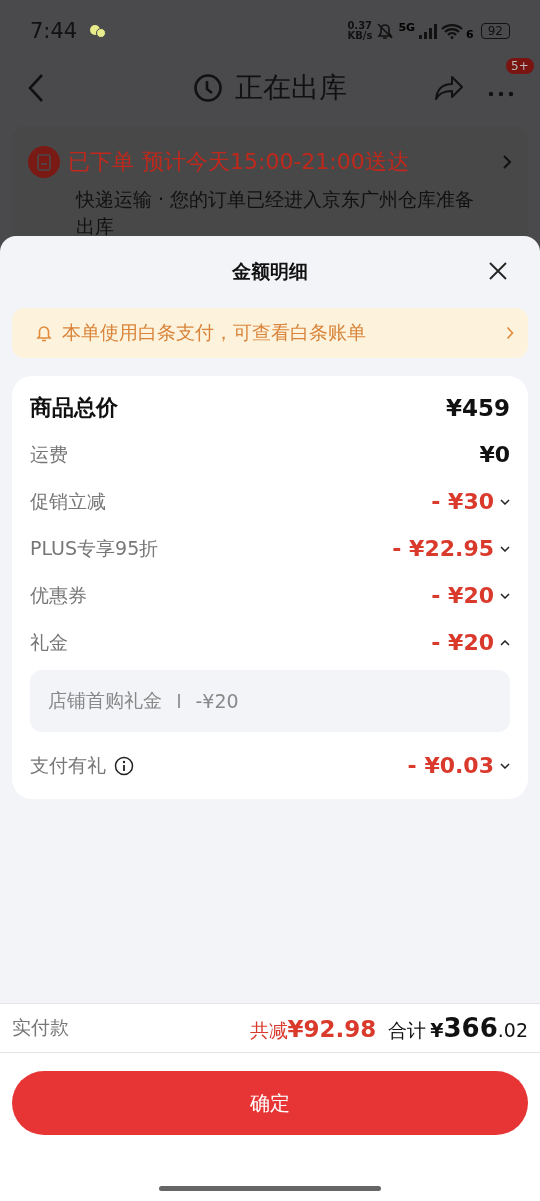 This screenshot has height=1201, width=540. I want to click on order-status: 已下单, so click(101, 162).